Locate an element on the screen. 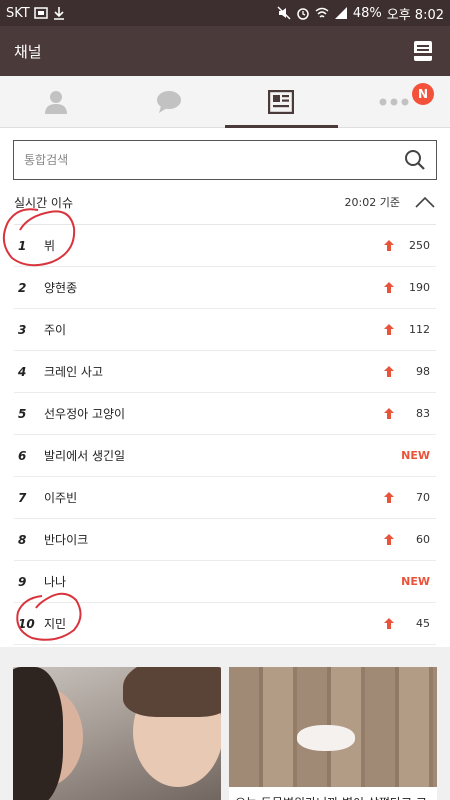 This screenshot has width=450, height=800. rank-number: 3 is located at coordinates (22, 329).